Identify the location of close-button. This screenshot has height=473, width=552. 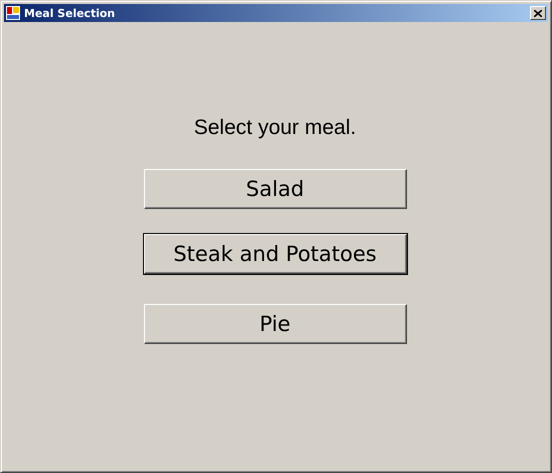
(538, 13).